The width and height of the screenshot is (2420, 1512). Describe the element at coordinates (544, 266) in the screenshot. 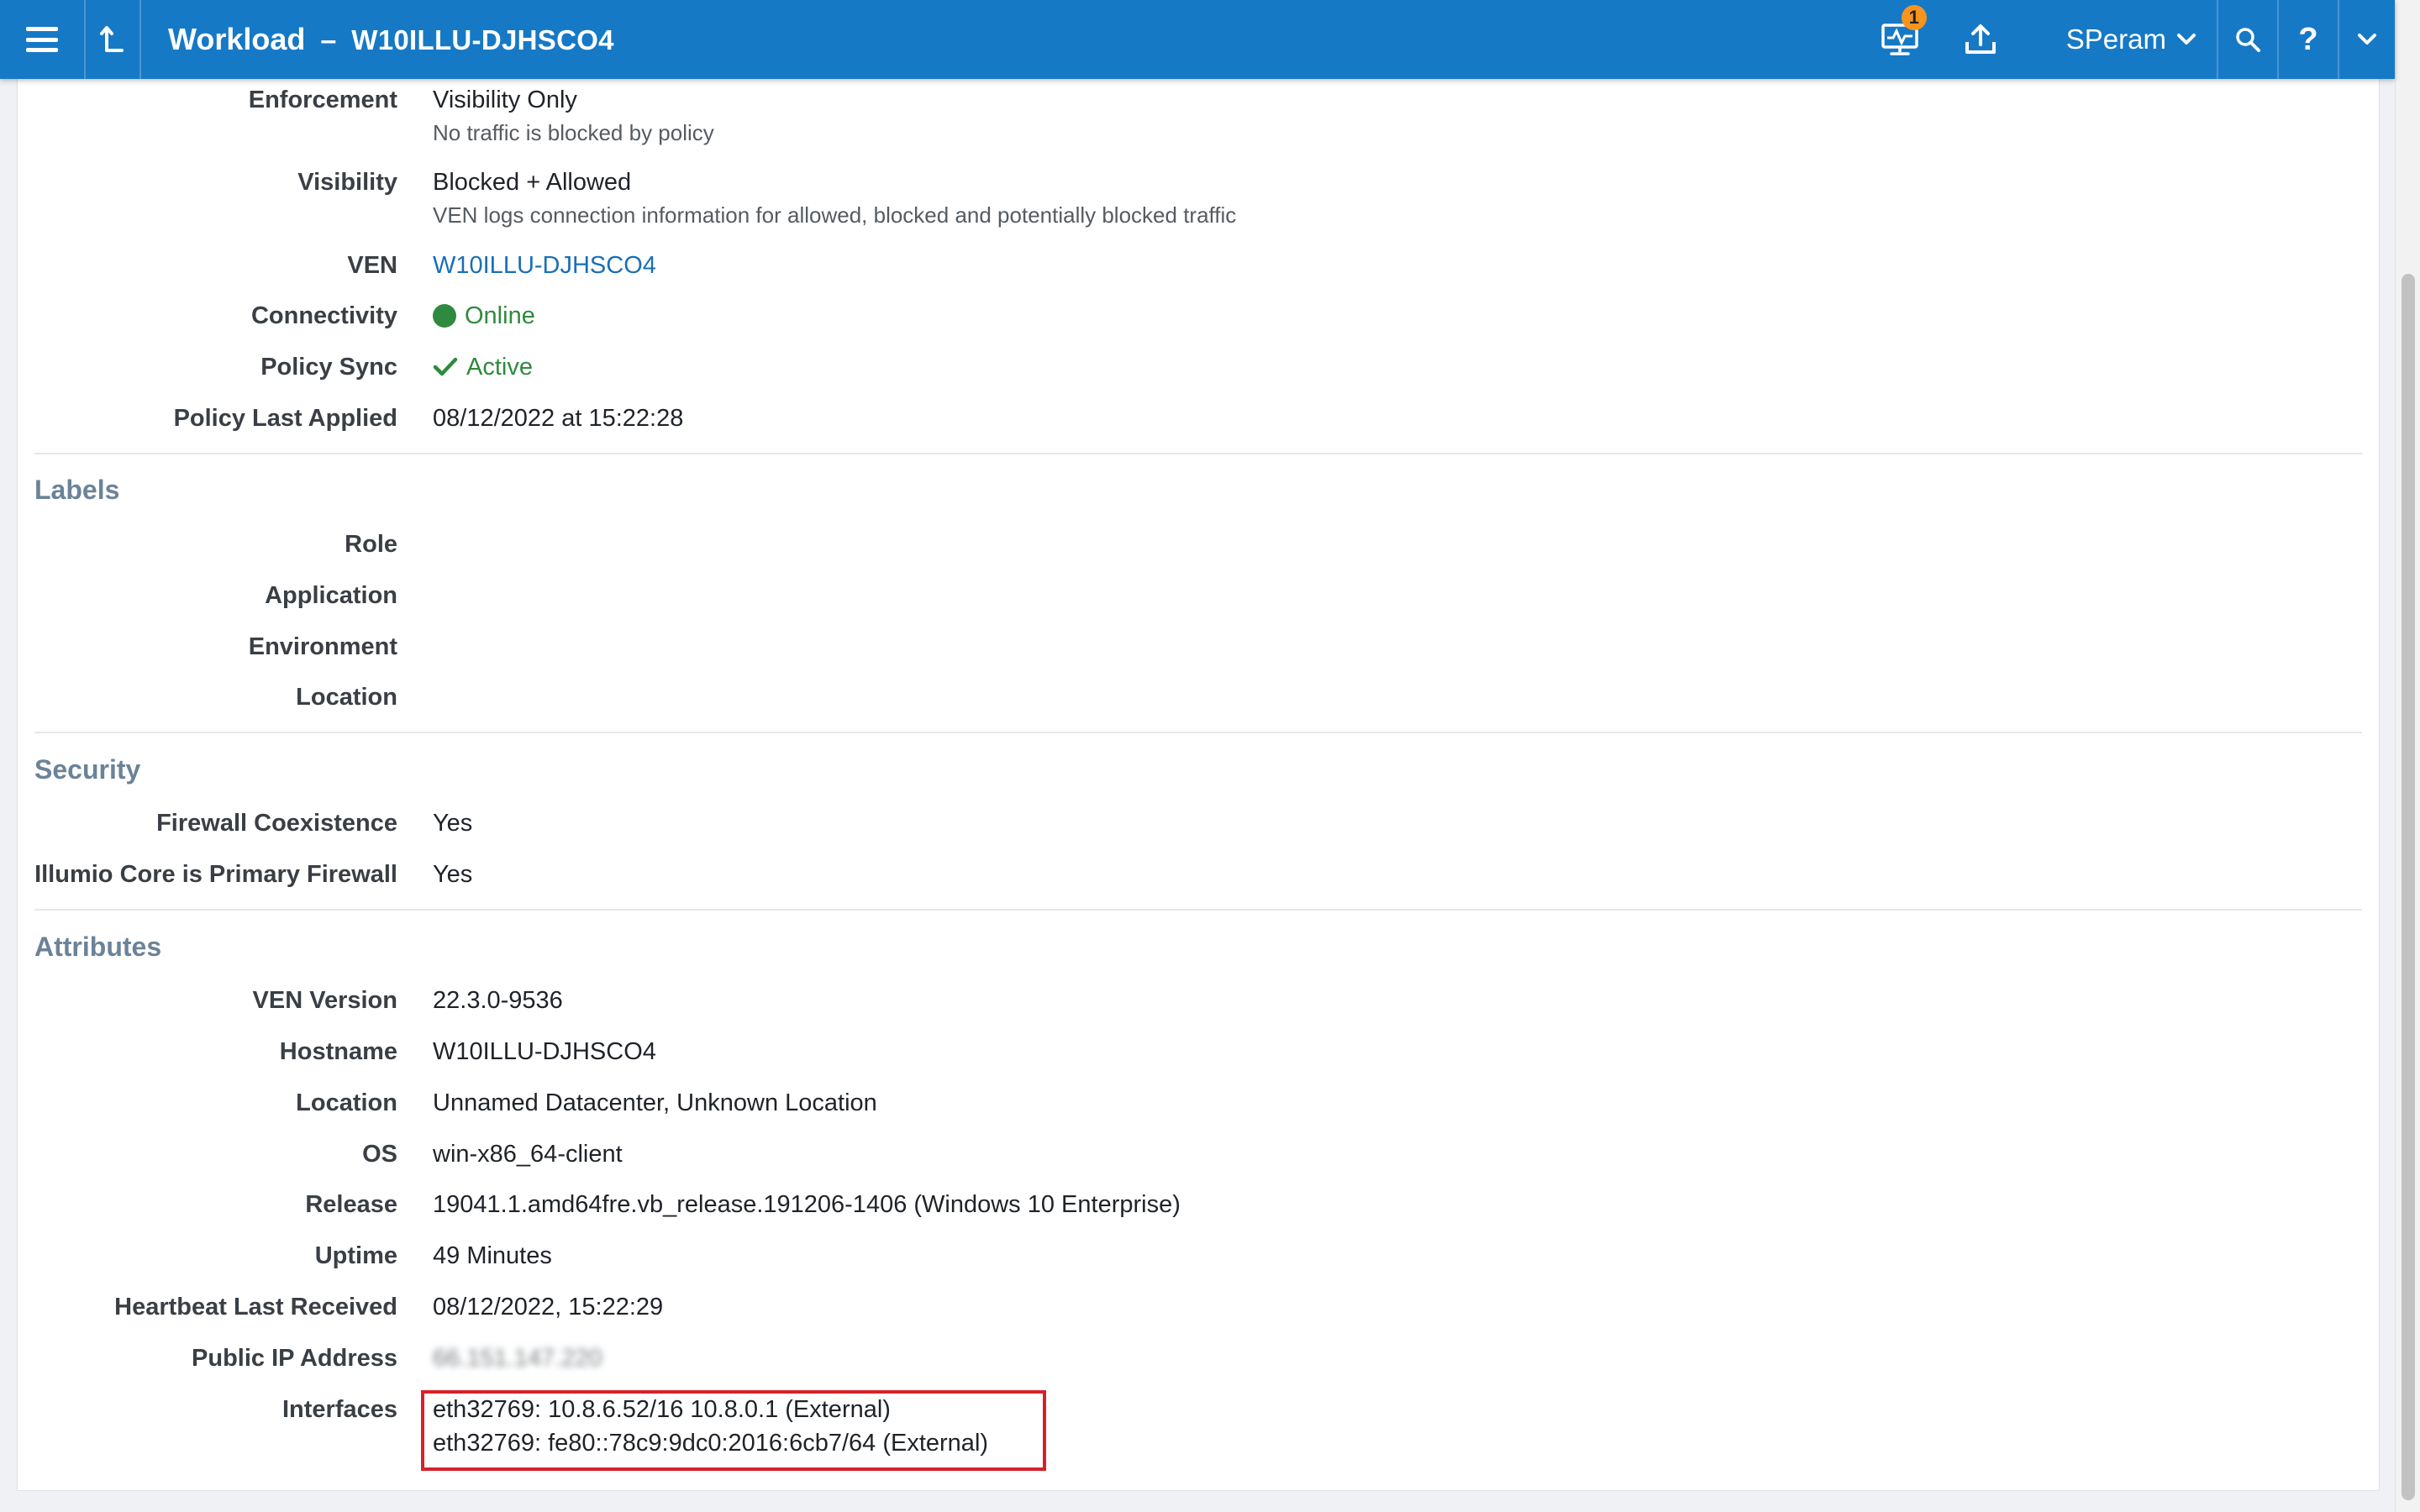

I see `ven-link: W10ILLU-DJHSCO4` at that location.